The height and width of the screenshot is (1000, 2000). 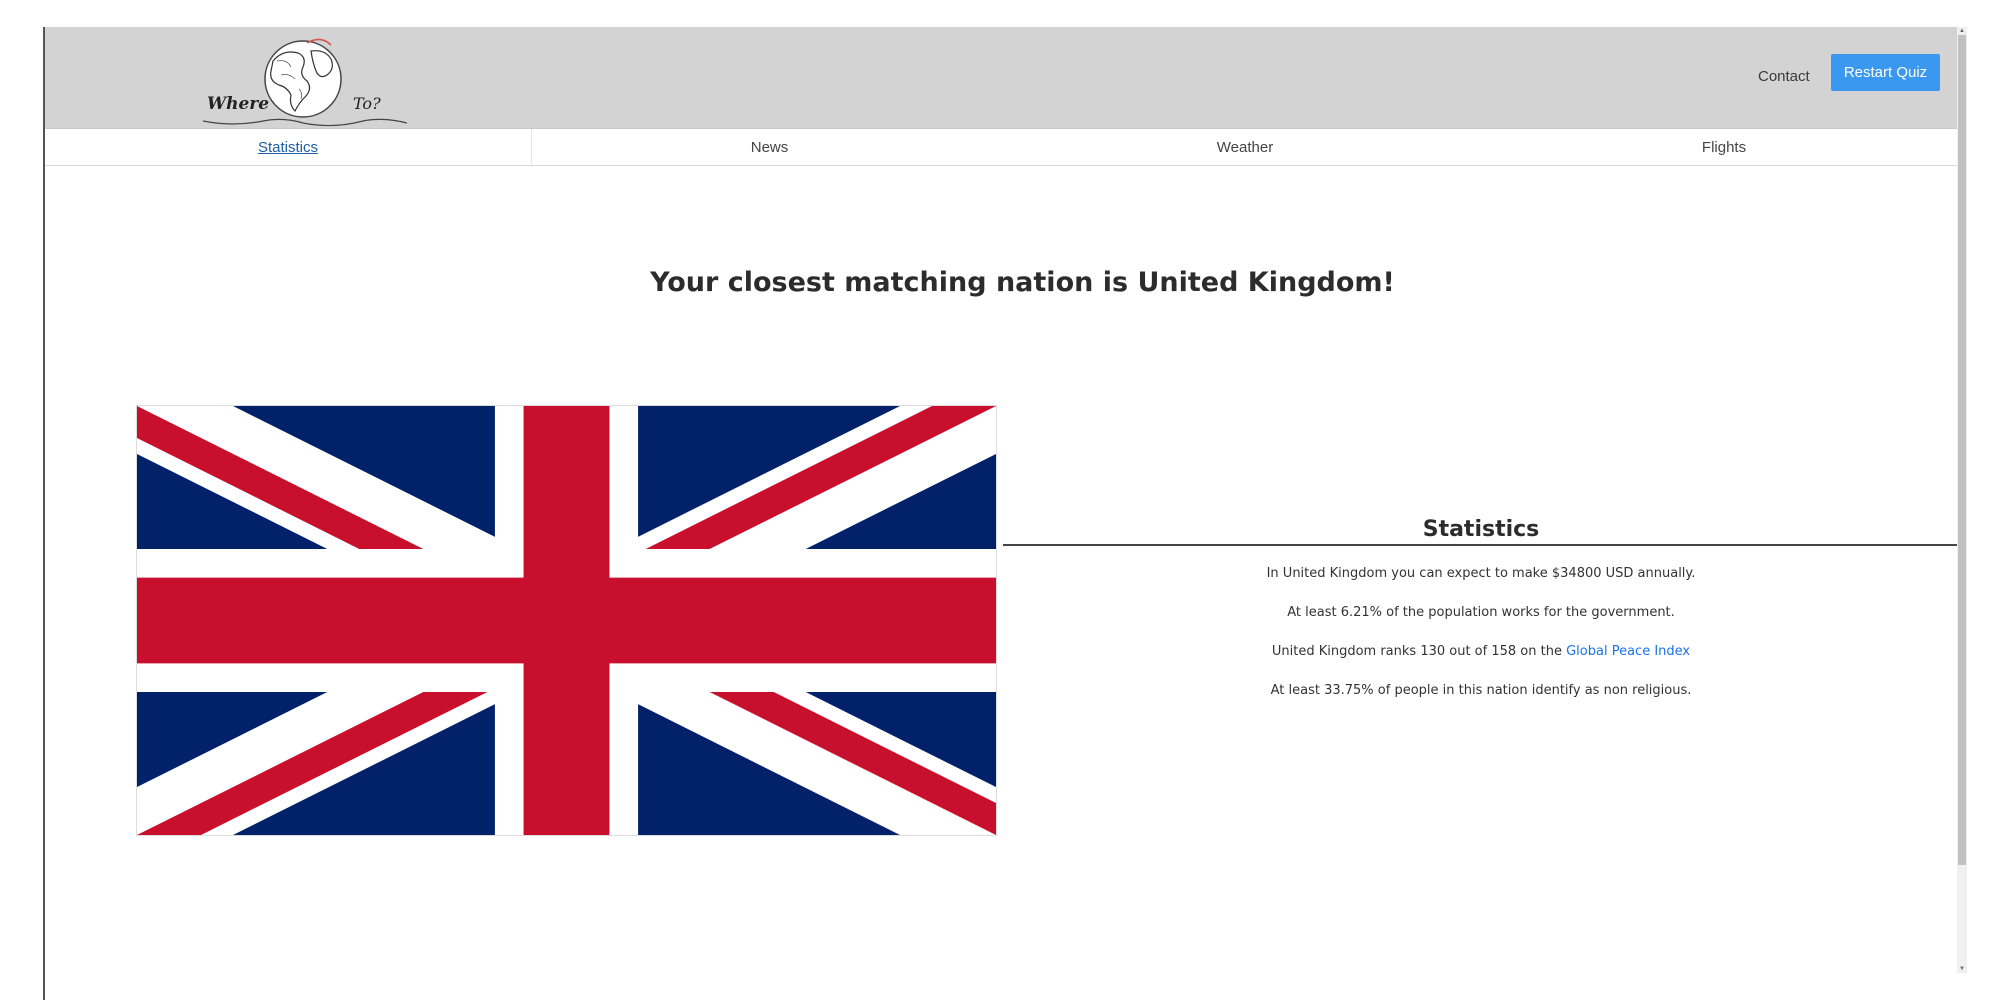 I want to click on scroll-up-arrow-icon: ▲, so click(x=1962, y=31).